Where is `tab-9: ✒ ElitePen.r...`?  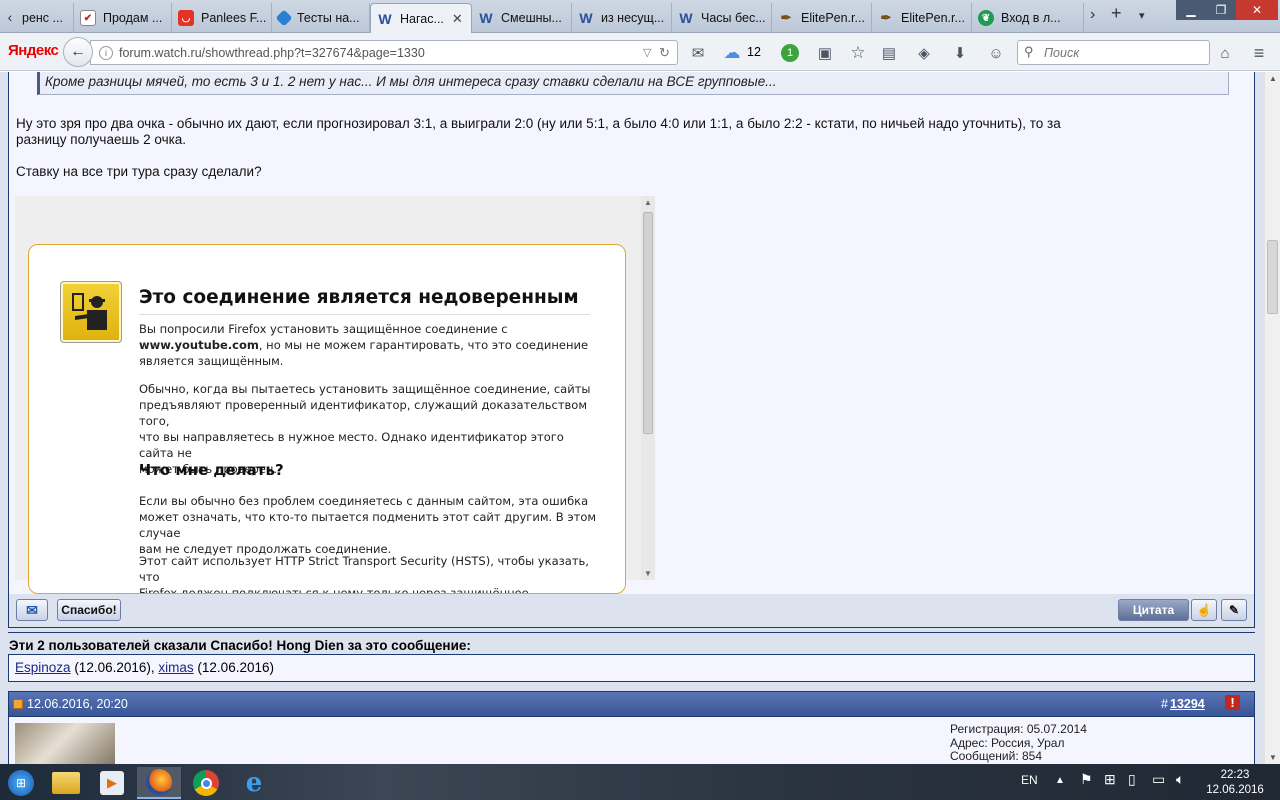
tab-9: ✒ ElitePen.r... is located at coordinates (922, 18).